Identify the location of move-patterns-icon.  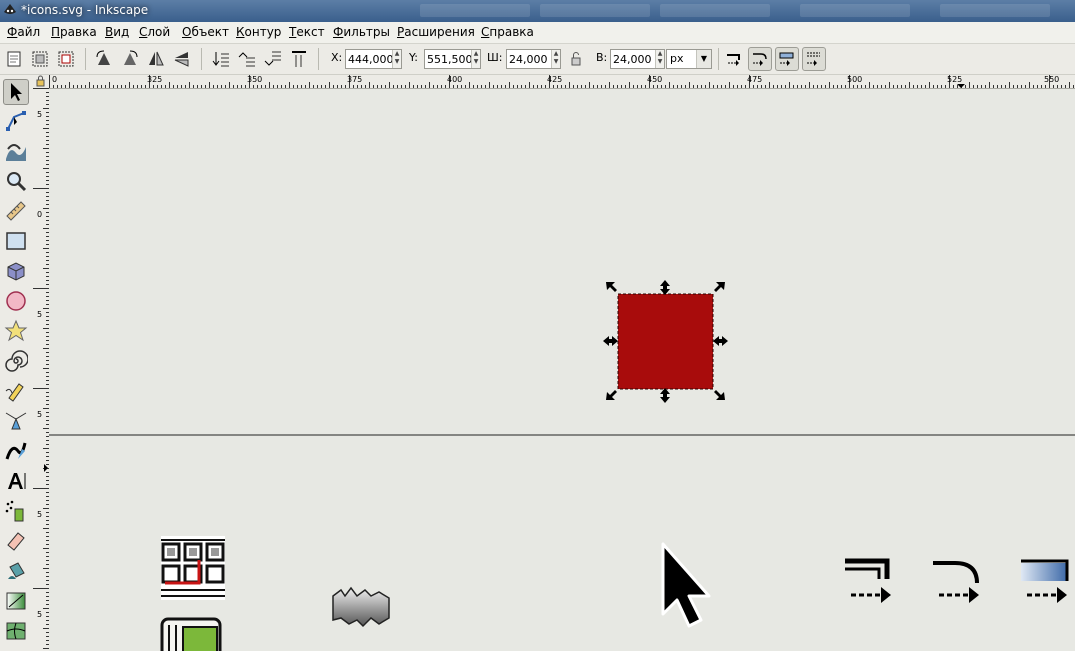
(813, 59).